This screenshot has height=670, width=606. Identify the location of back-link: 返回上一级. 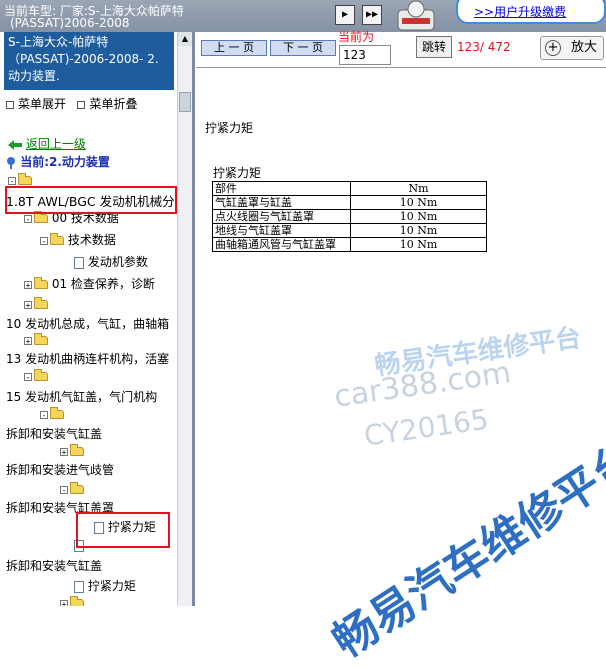
(56, 144).